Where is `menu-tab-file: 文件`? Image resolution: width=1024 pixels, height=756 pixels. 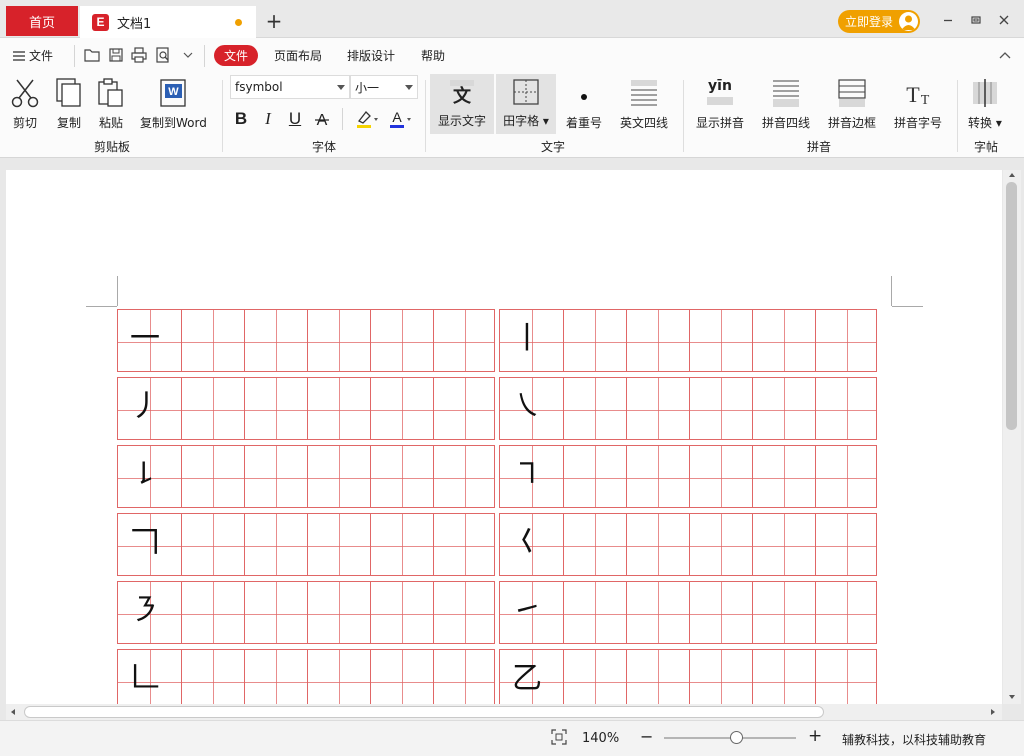
menu-tab-file: 文件 is located at coordinates (236, 55).